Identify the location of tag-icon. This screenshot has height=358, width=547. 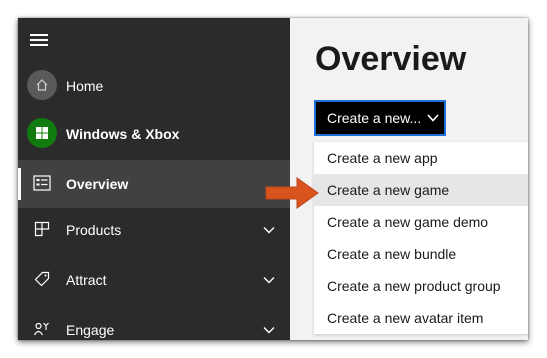
(42, 279).